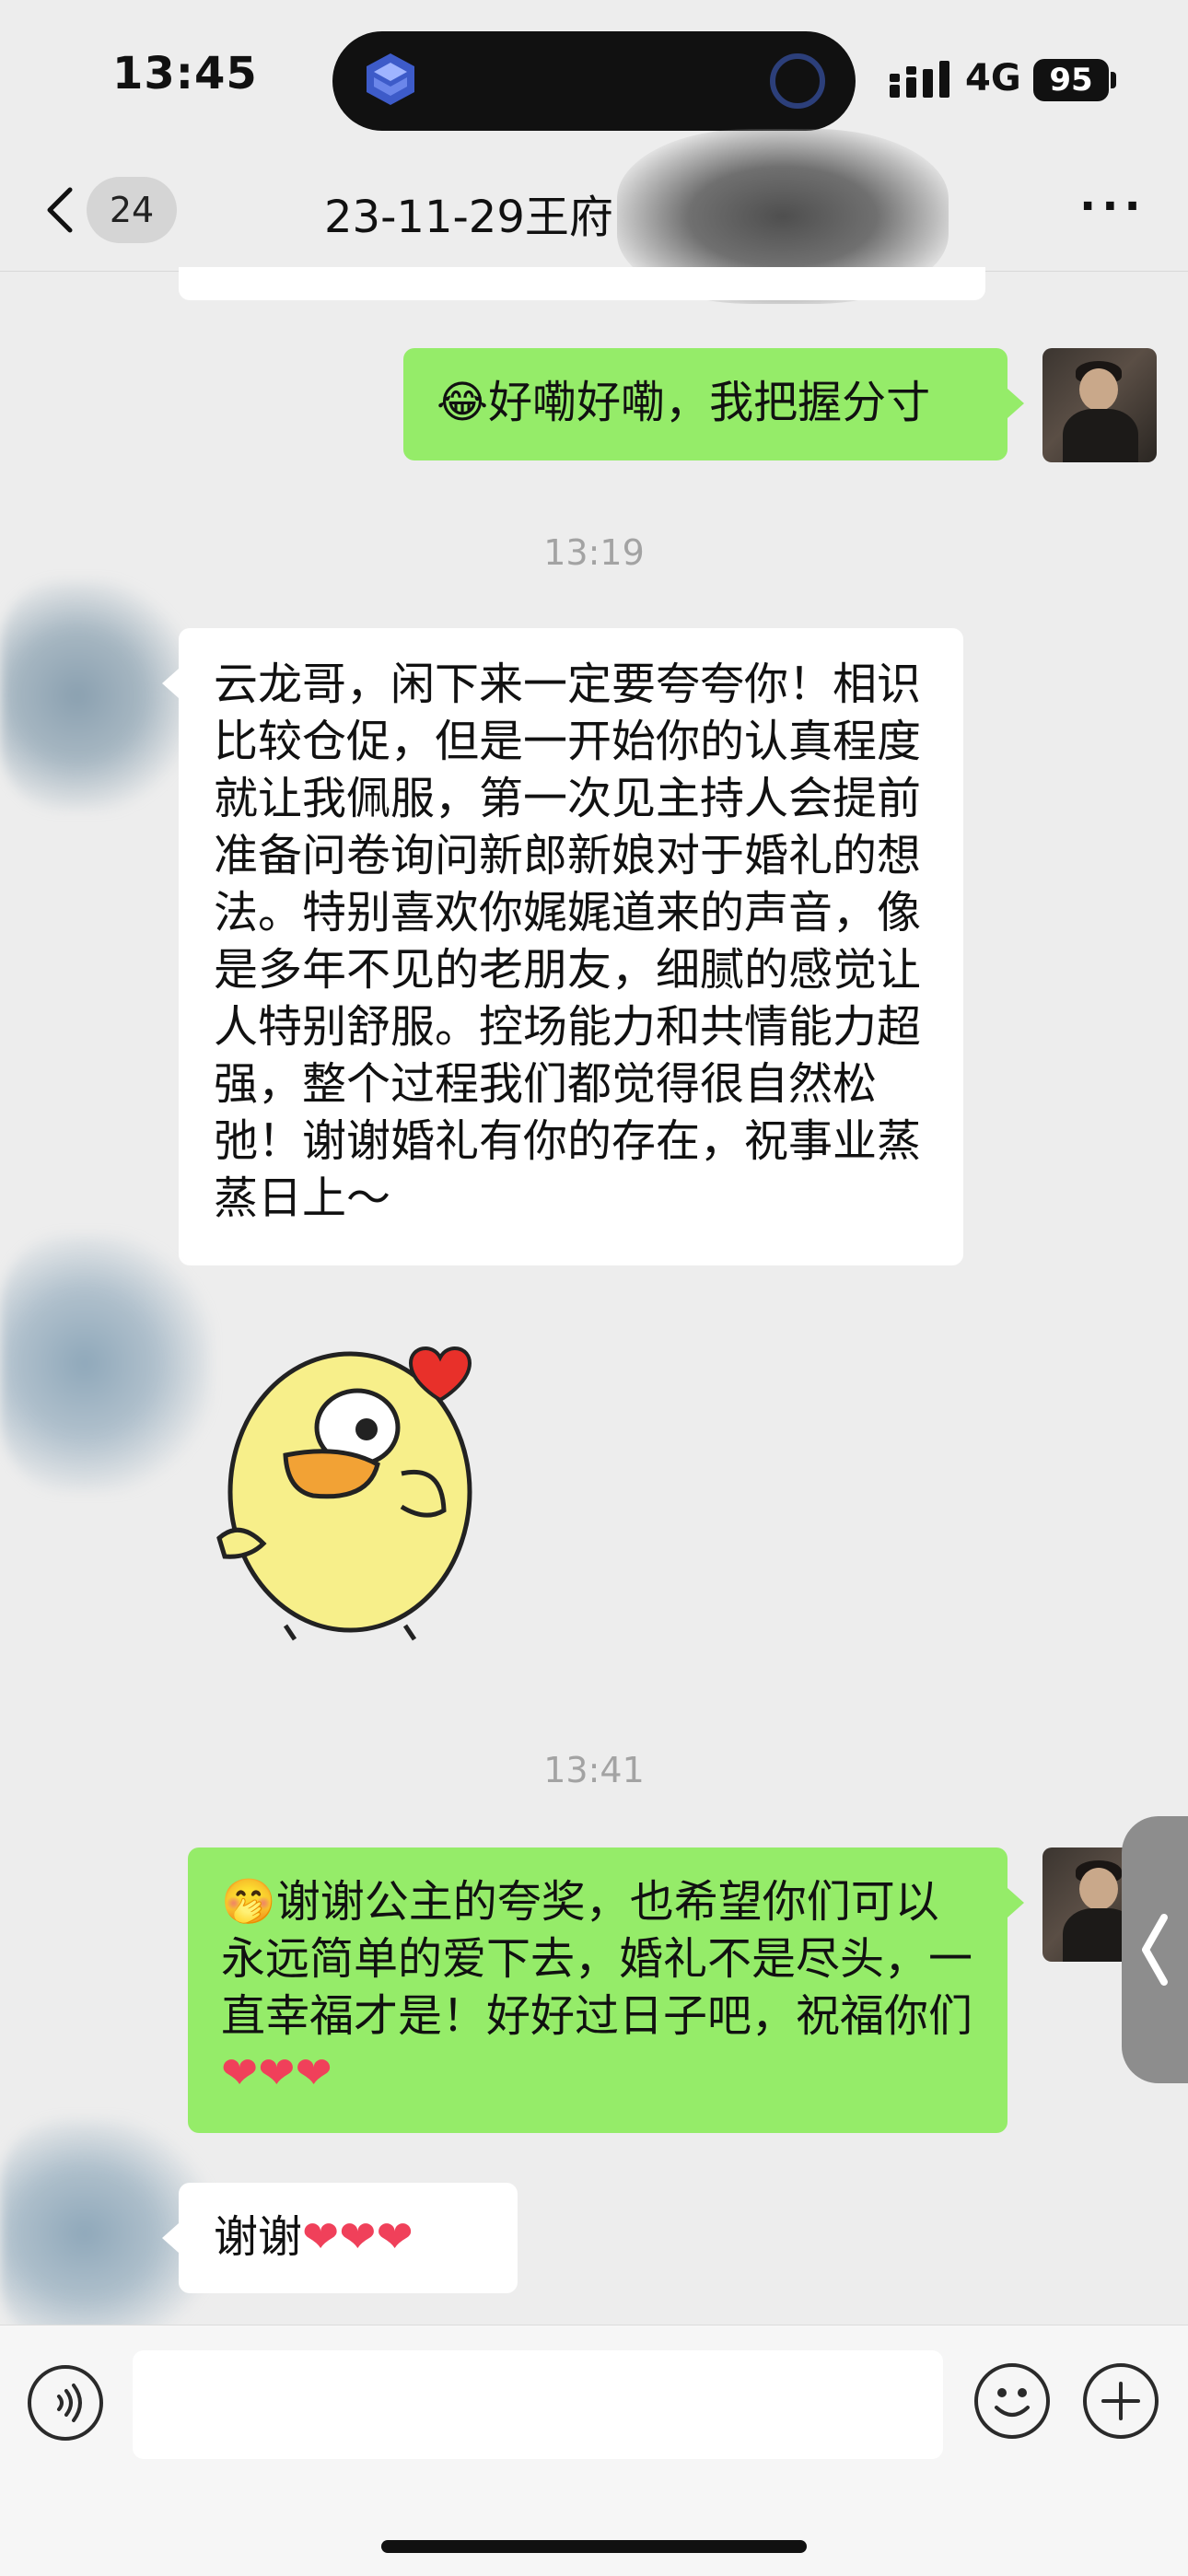 The image size is (1188, 2576). I want to click on timestamp: 13:41, so click(594, 1770).